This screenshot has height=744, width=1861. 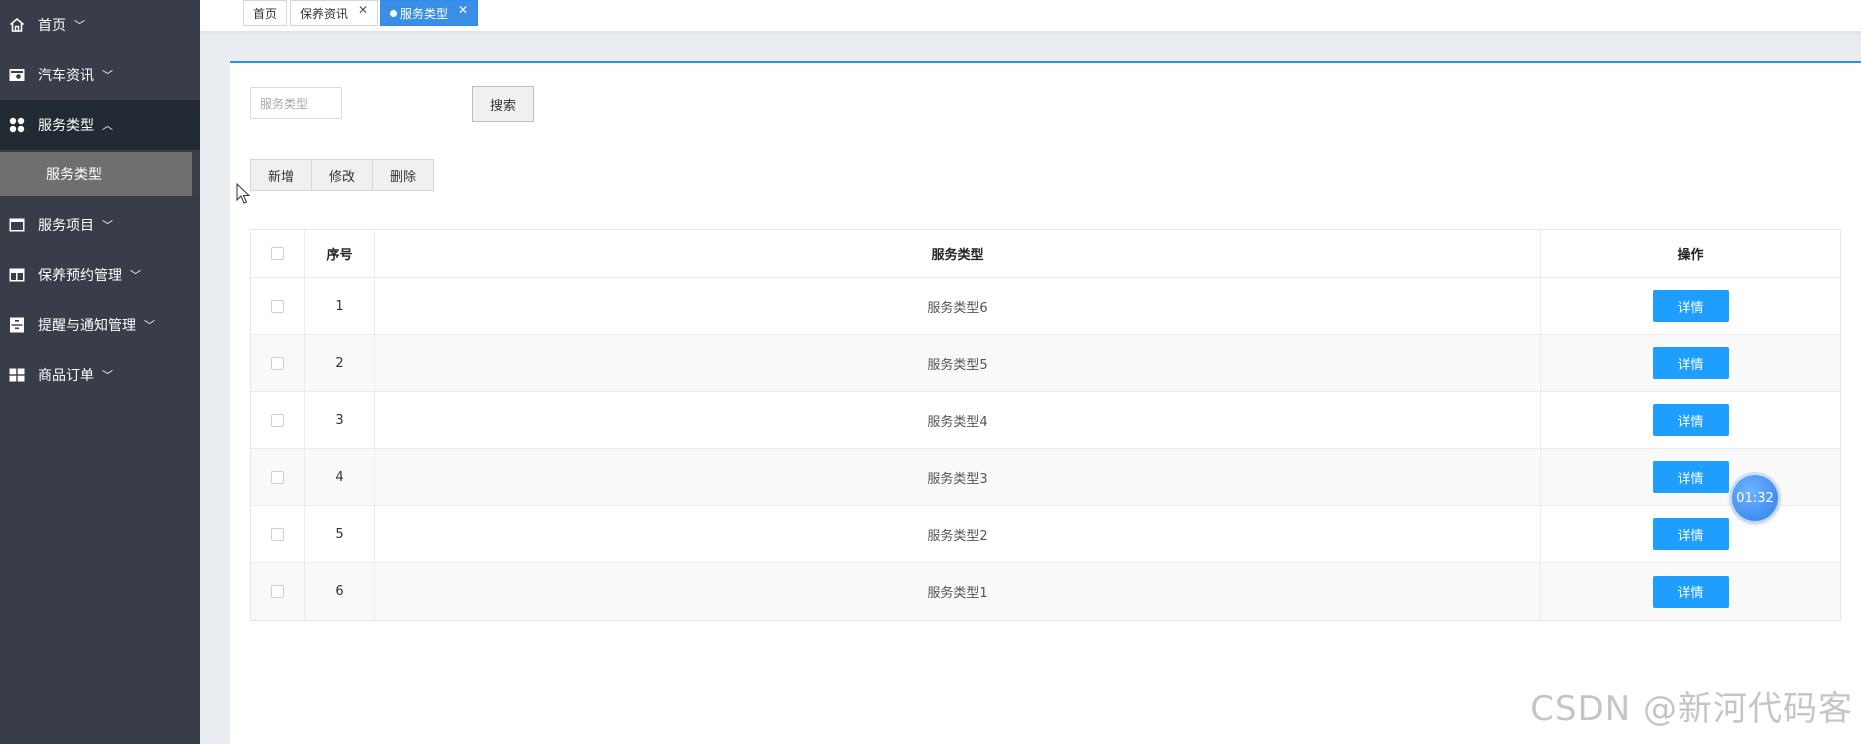 I want to click on table-header-row: 序号 服务类型 操作, so click(x=1045, y=254).